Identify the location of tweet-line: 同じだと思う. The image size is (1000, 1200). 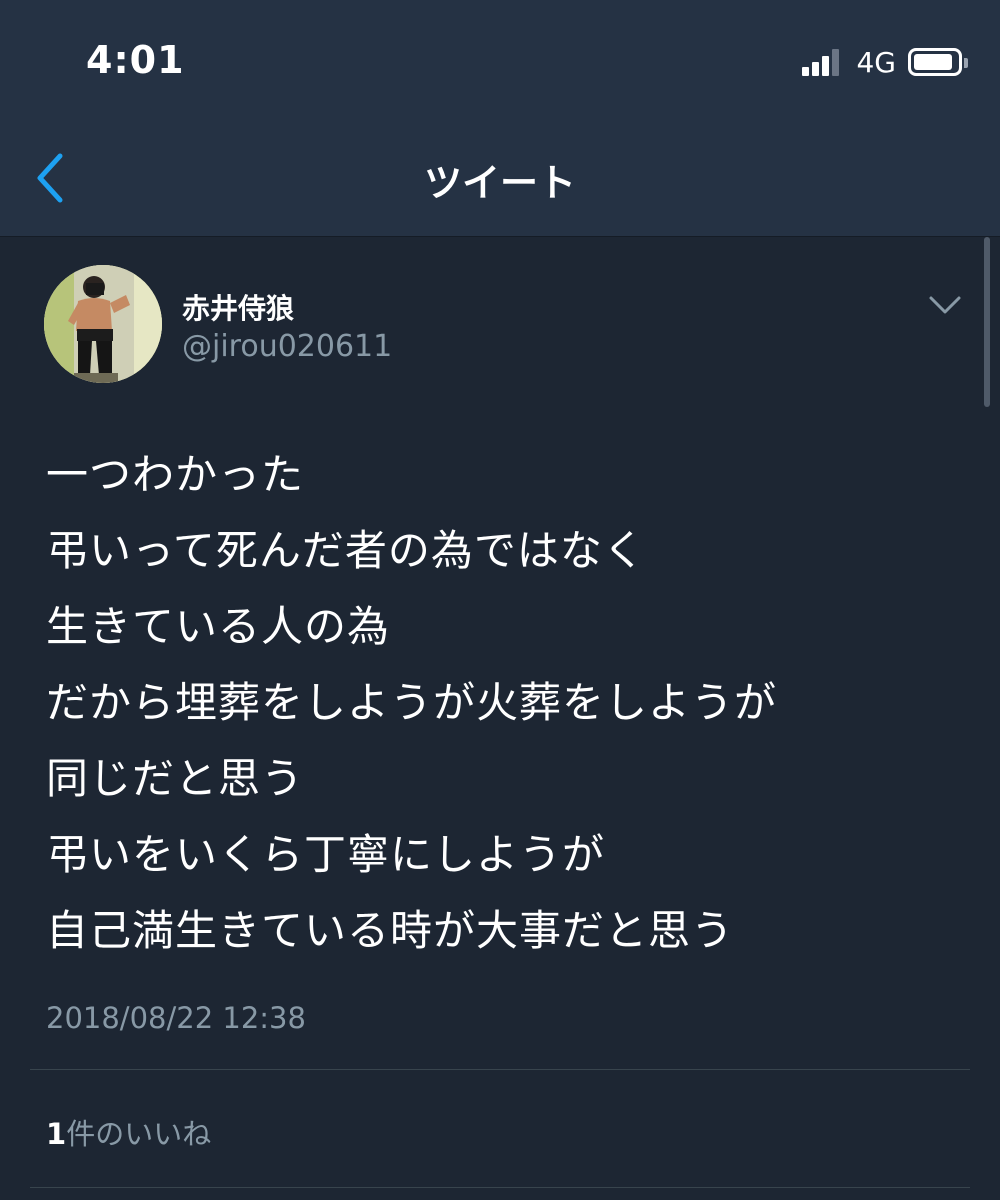
(175, 778).